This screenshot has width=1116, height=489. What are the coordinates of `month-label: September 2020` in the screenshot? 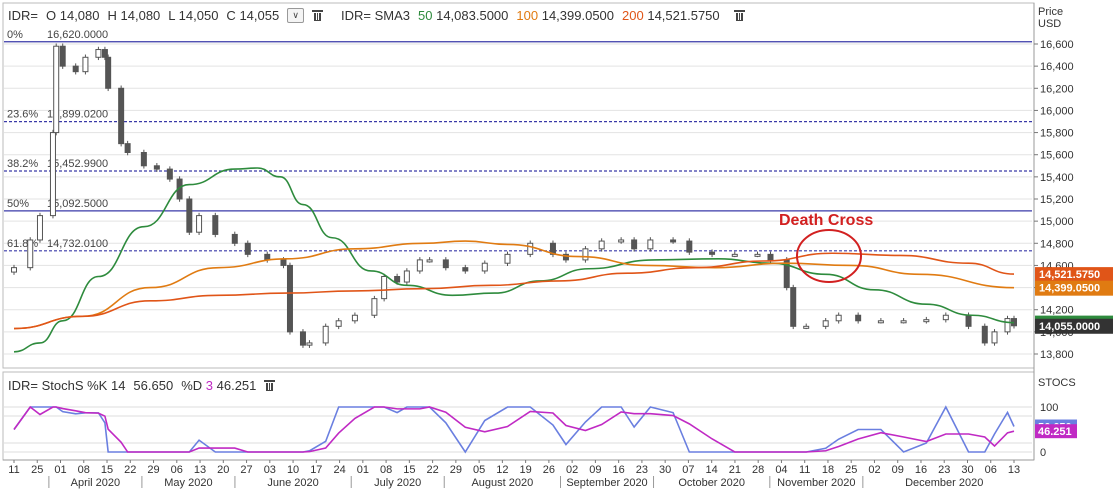 It's located at (606, 483).